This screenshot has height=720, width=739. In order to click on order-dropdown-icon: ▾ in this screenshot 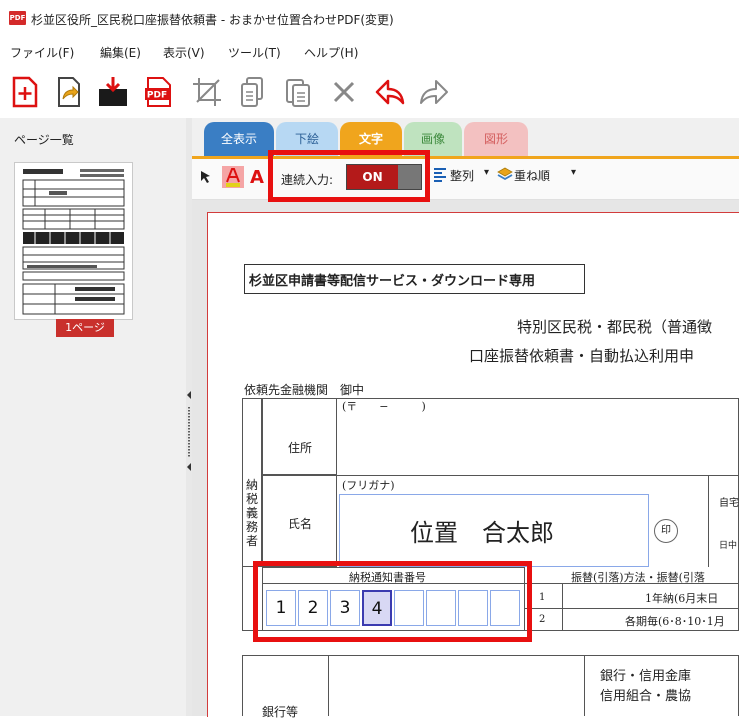, I will do `click(573, 172)`.